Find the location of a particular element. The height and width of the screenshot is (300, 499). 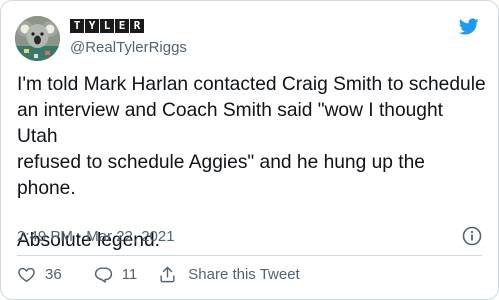

display-name-letter: Y is located at coordinates (92, 26).